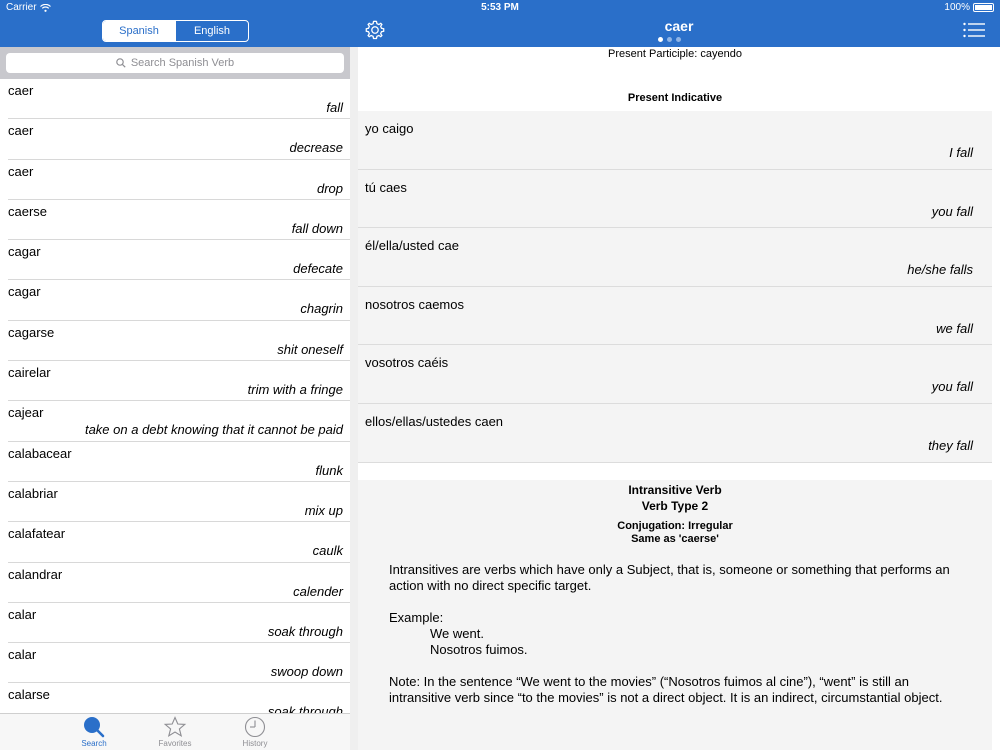 The image size is (1000, 750). I want to click on page-title: caer, so click(679, 26).